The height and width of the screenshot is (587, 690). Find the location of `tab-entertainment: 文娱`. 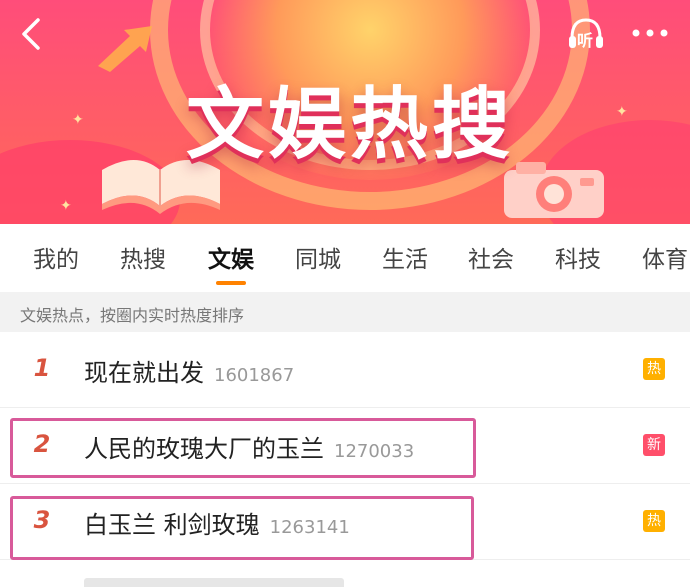

tab-entertainment: 文娱 is located at coordinates (231, 257).